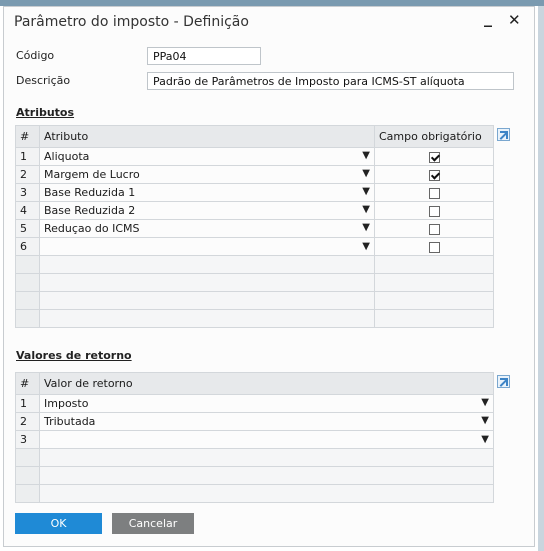 The width and height of the screenshot is (544, 551). I want to click on table-row: 3 ▼, so click(254, 439).